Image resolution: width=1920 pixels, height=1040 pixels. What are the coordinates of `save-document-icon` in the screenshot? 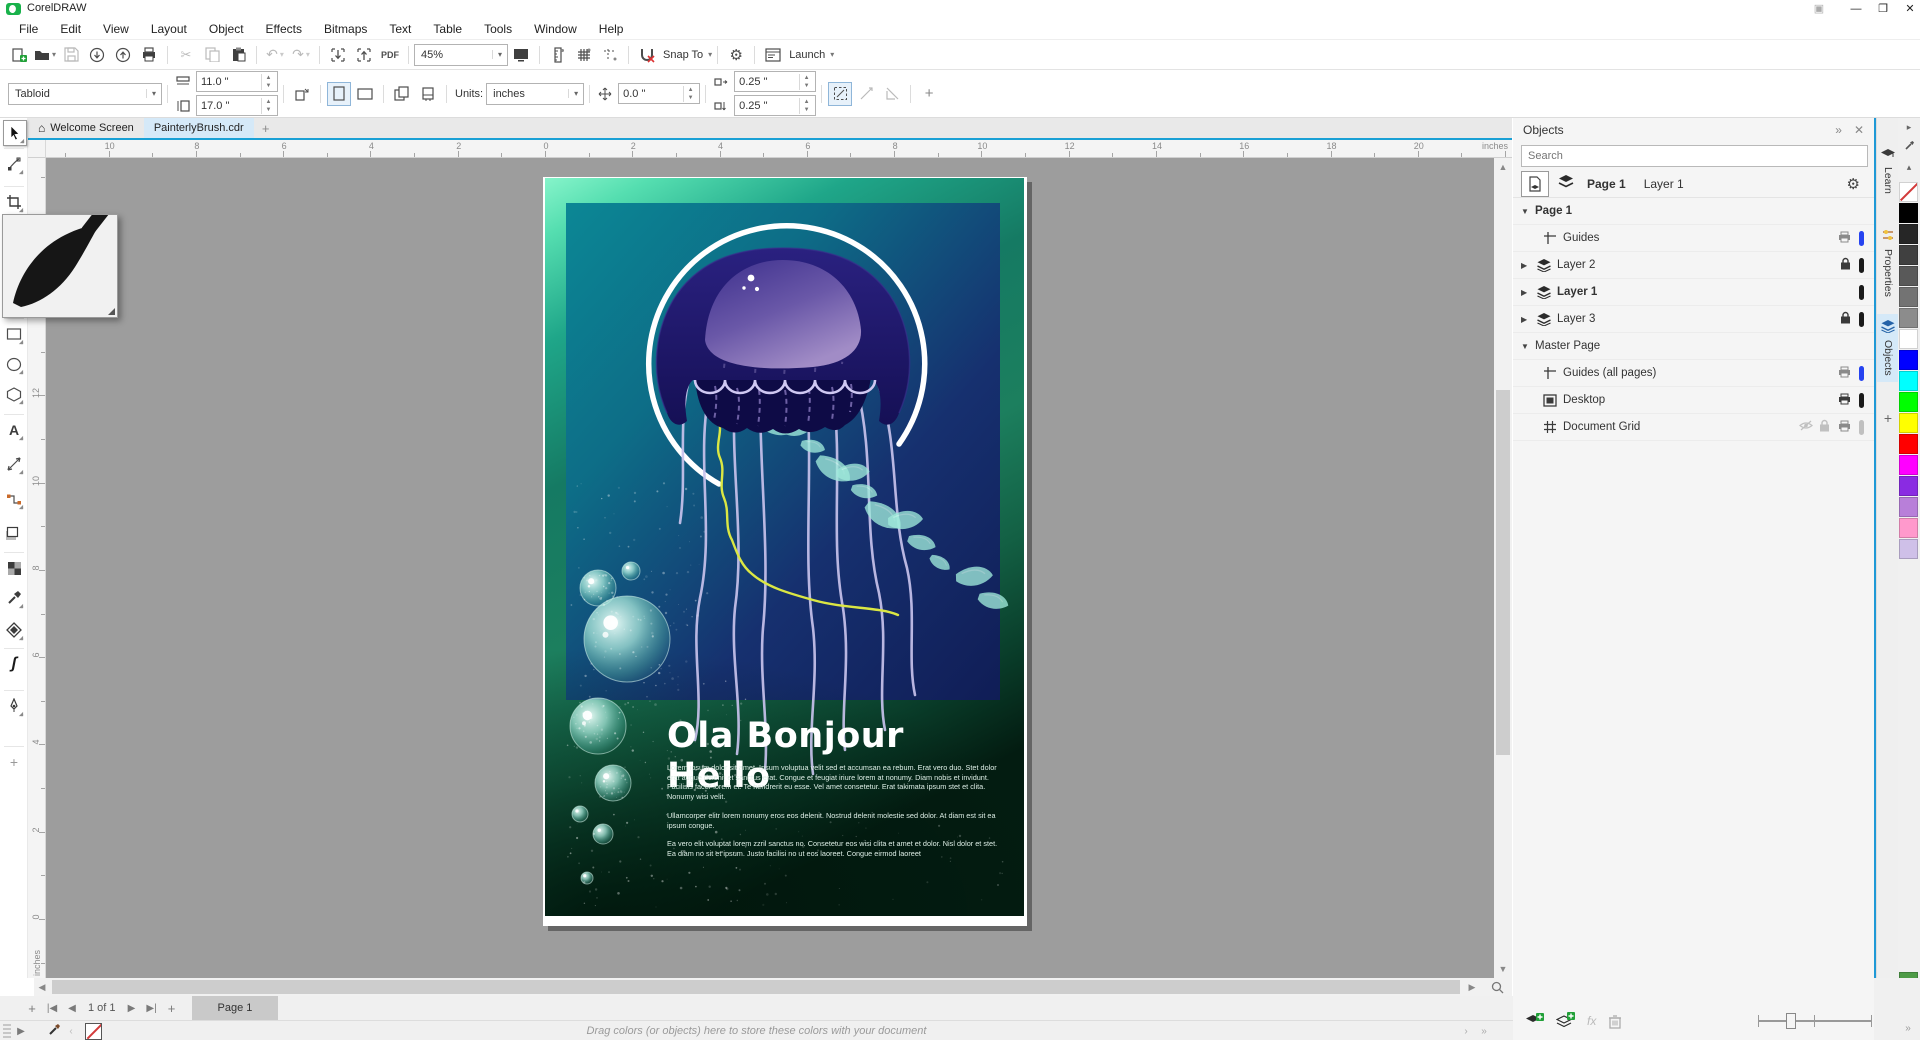 It's located at (71, 55).